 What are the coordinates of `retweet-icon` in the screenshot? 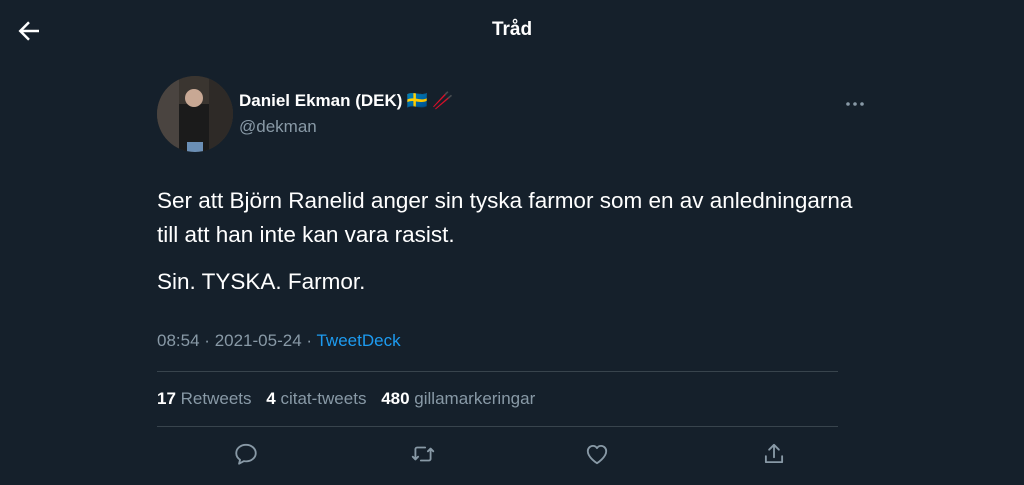 It's located at (423, 454).